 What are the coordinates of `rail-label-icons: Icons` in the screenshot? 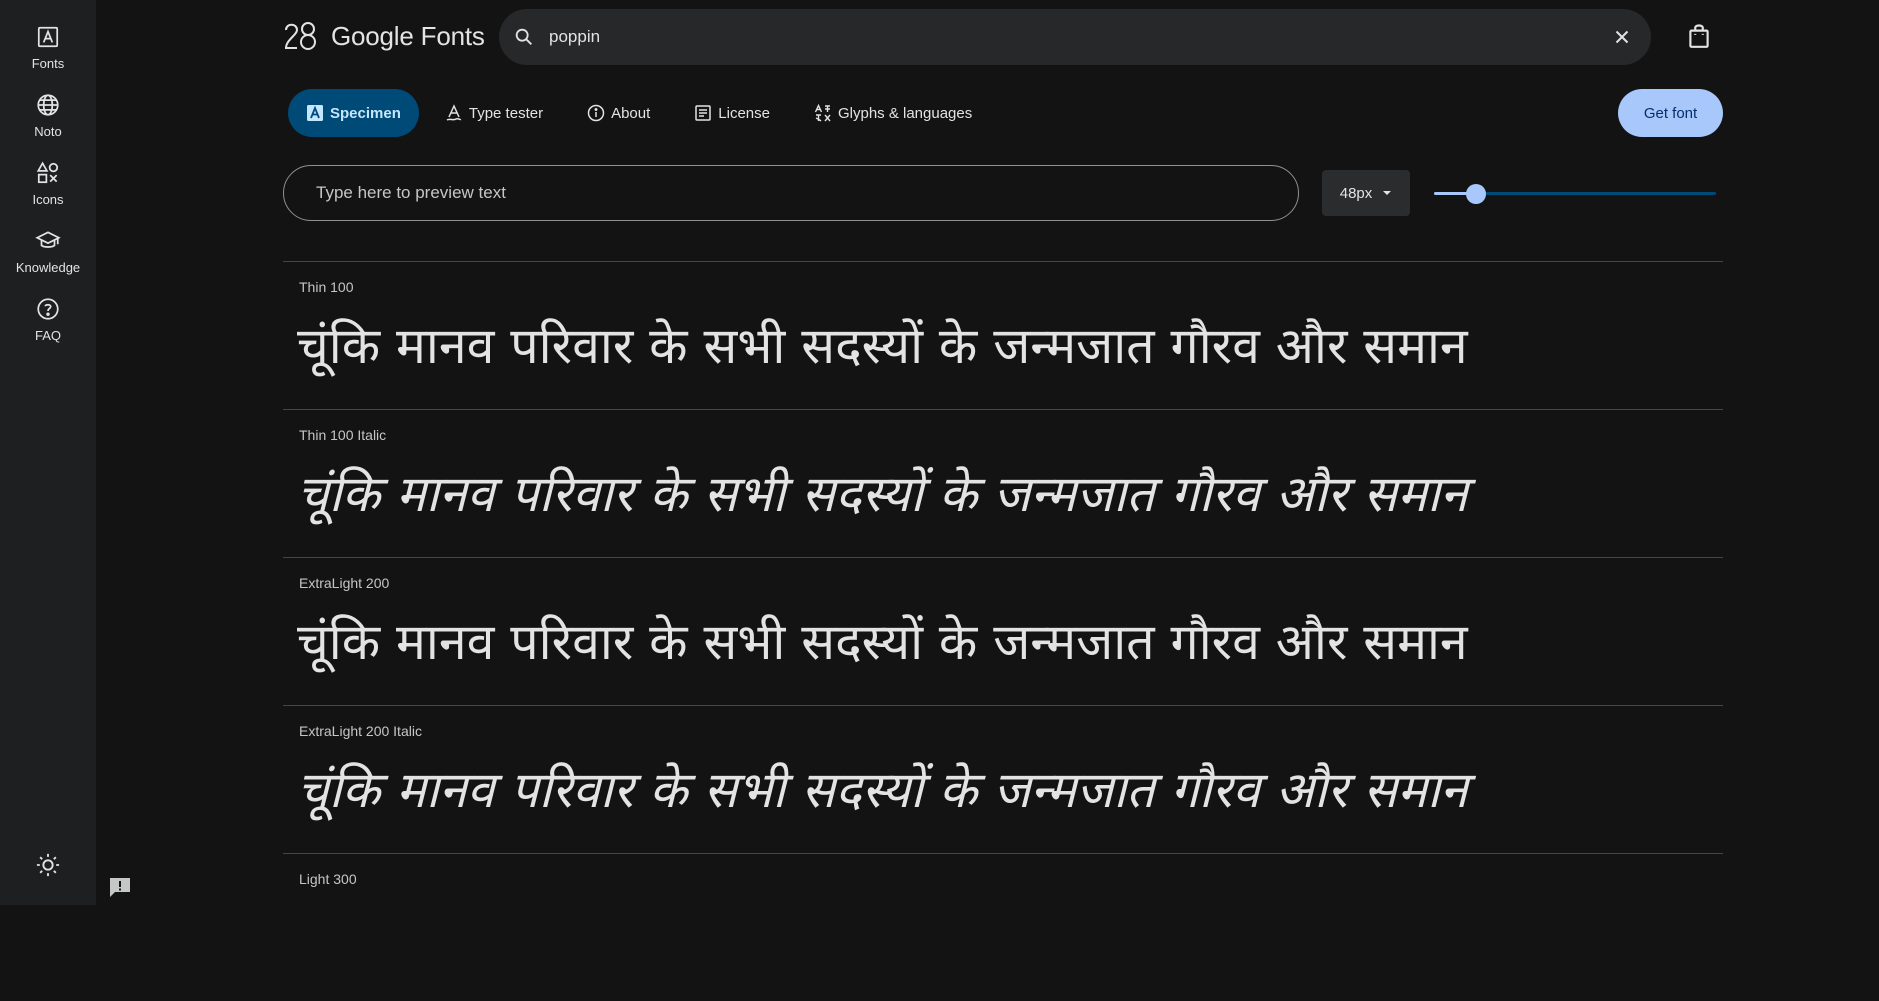 It's located at (48, 199).